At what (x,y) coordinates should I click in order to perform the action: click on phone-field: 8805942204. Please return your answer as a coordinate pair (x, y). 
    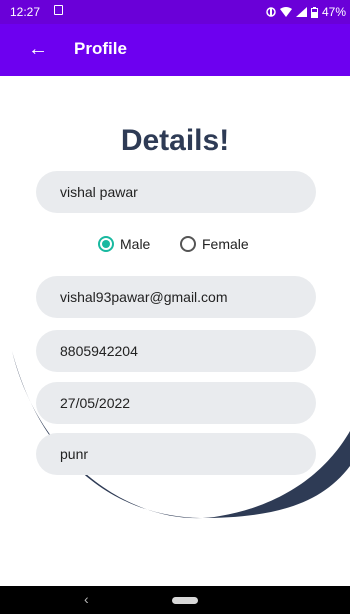
    Looking at the image, I should click on (176, 351).